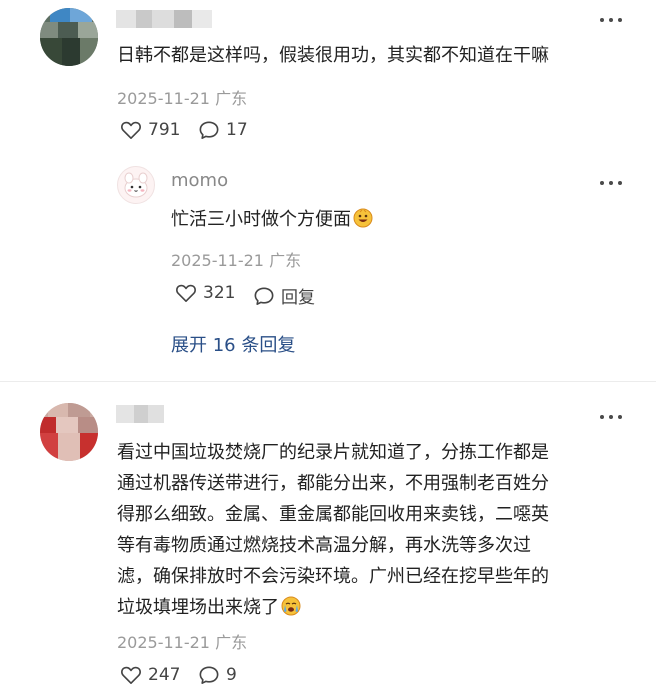  Describe the element at coordinates (333, 576) in the screenshot. I see `comment-line: 滤，确保排放时不会污染环境。广州已经在挖早些年的` at that location.